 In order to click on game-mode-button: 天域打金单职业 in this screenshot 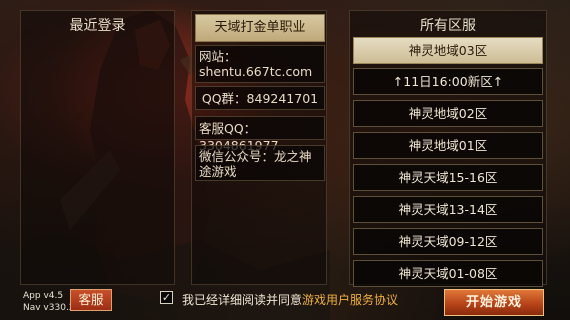, I will do `click(260, 28)`.